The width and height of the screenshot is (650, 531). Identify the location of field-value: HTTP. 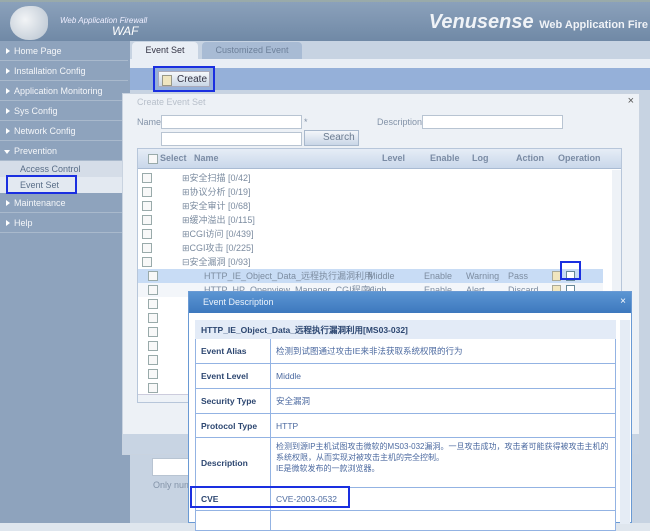
(443, 425).